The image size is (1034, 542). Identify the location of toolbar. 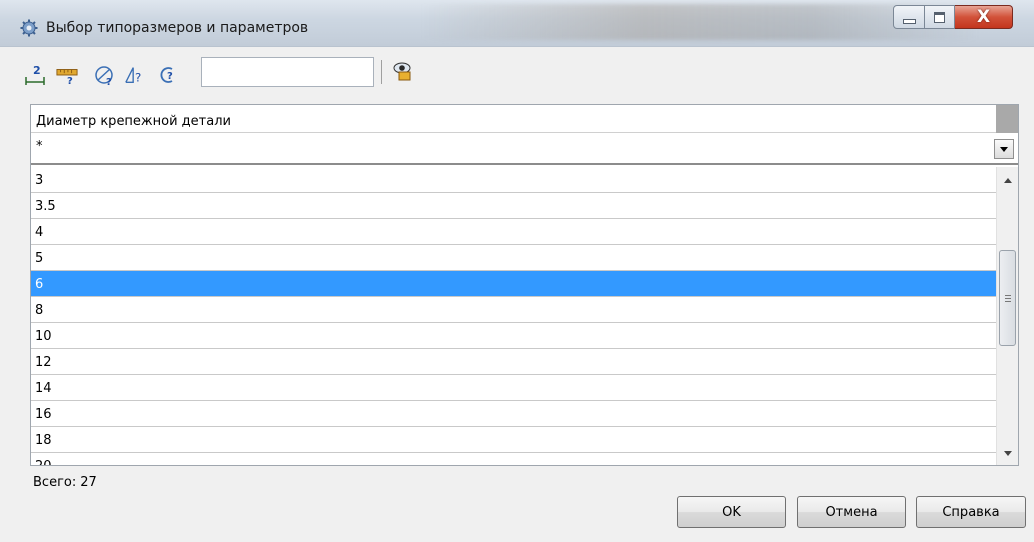
(517, 72).